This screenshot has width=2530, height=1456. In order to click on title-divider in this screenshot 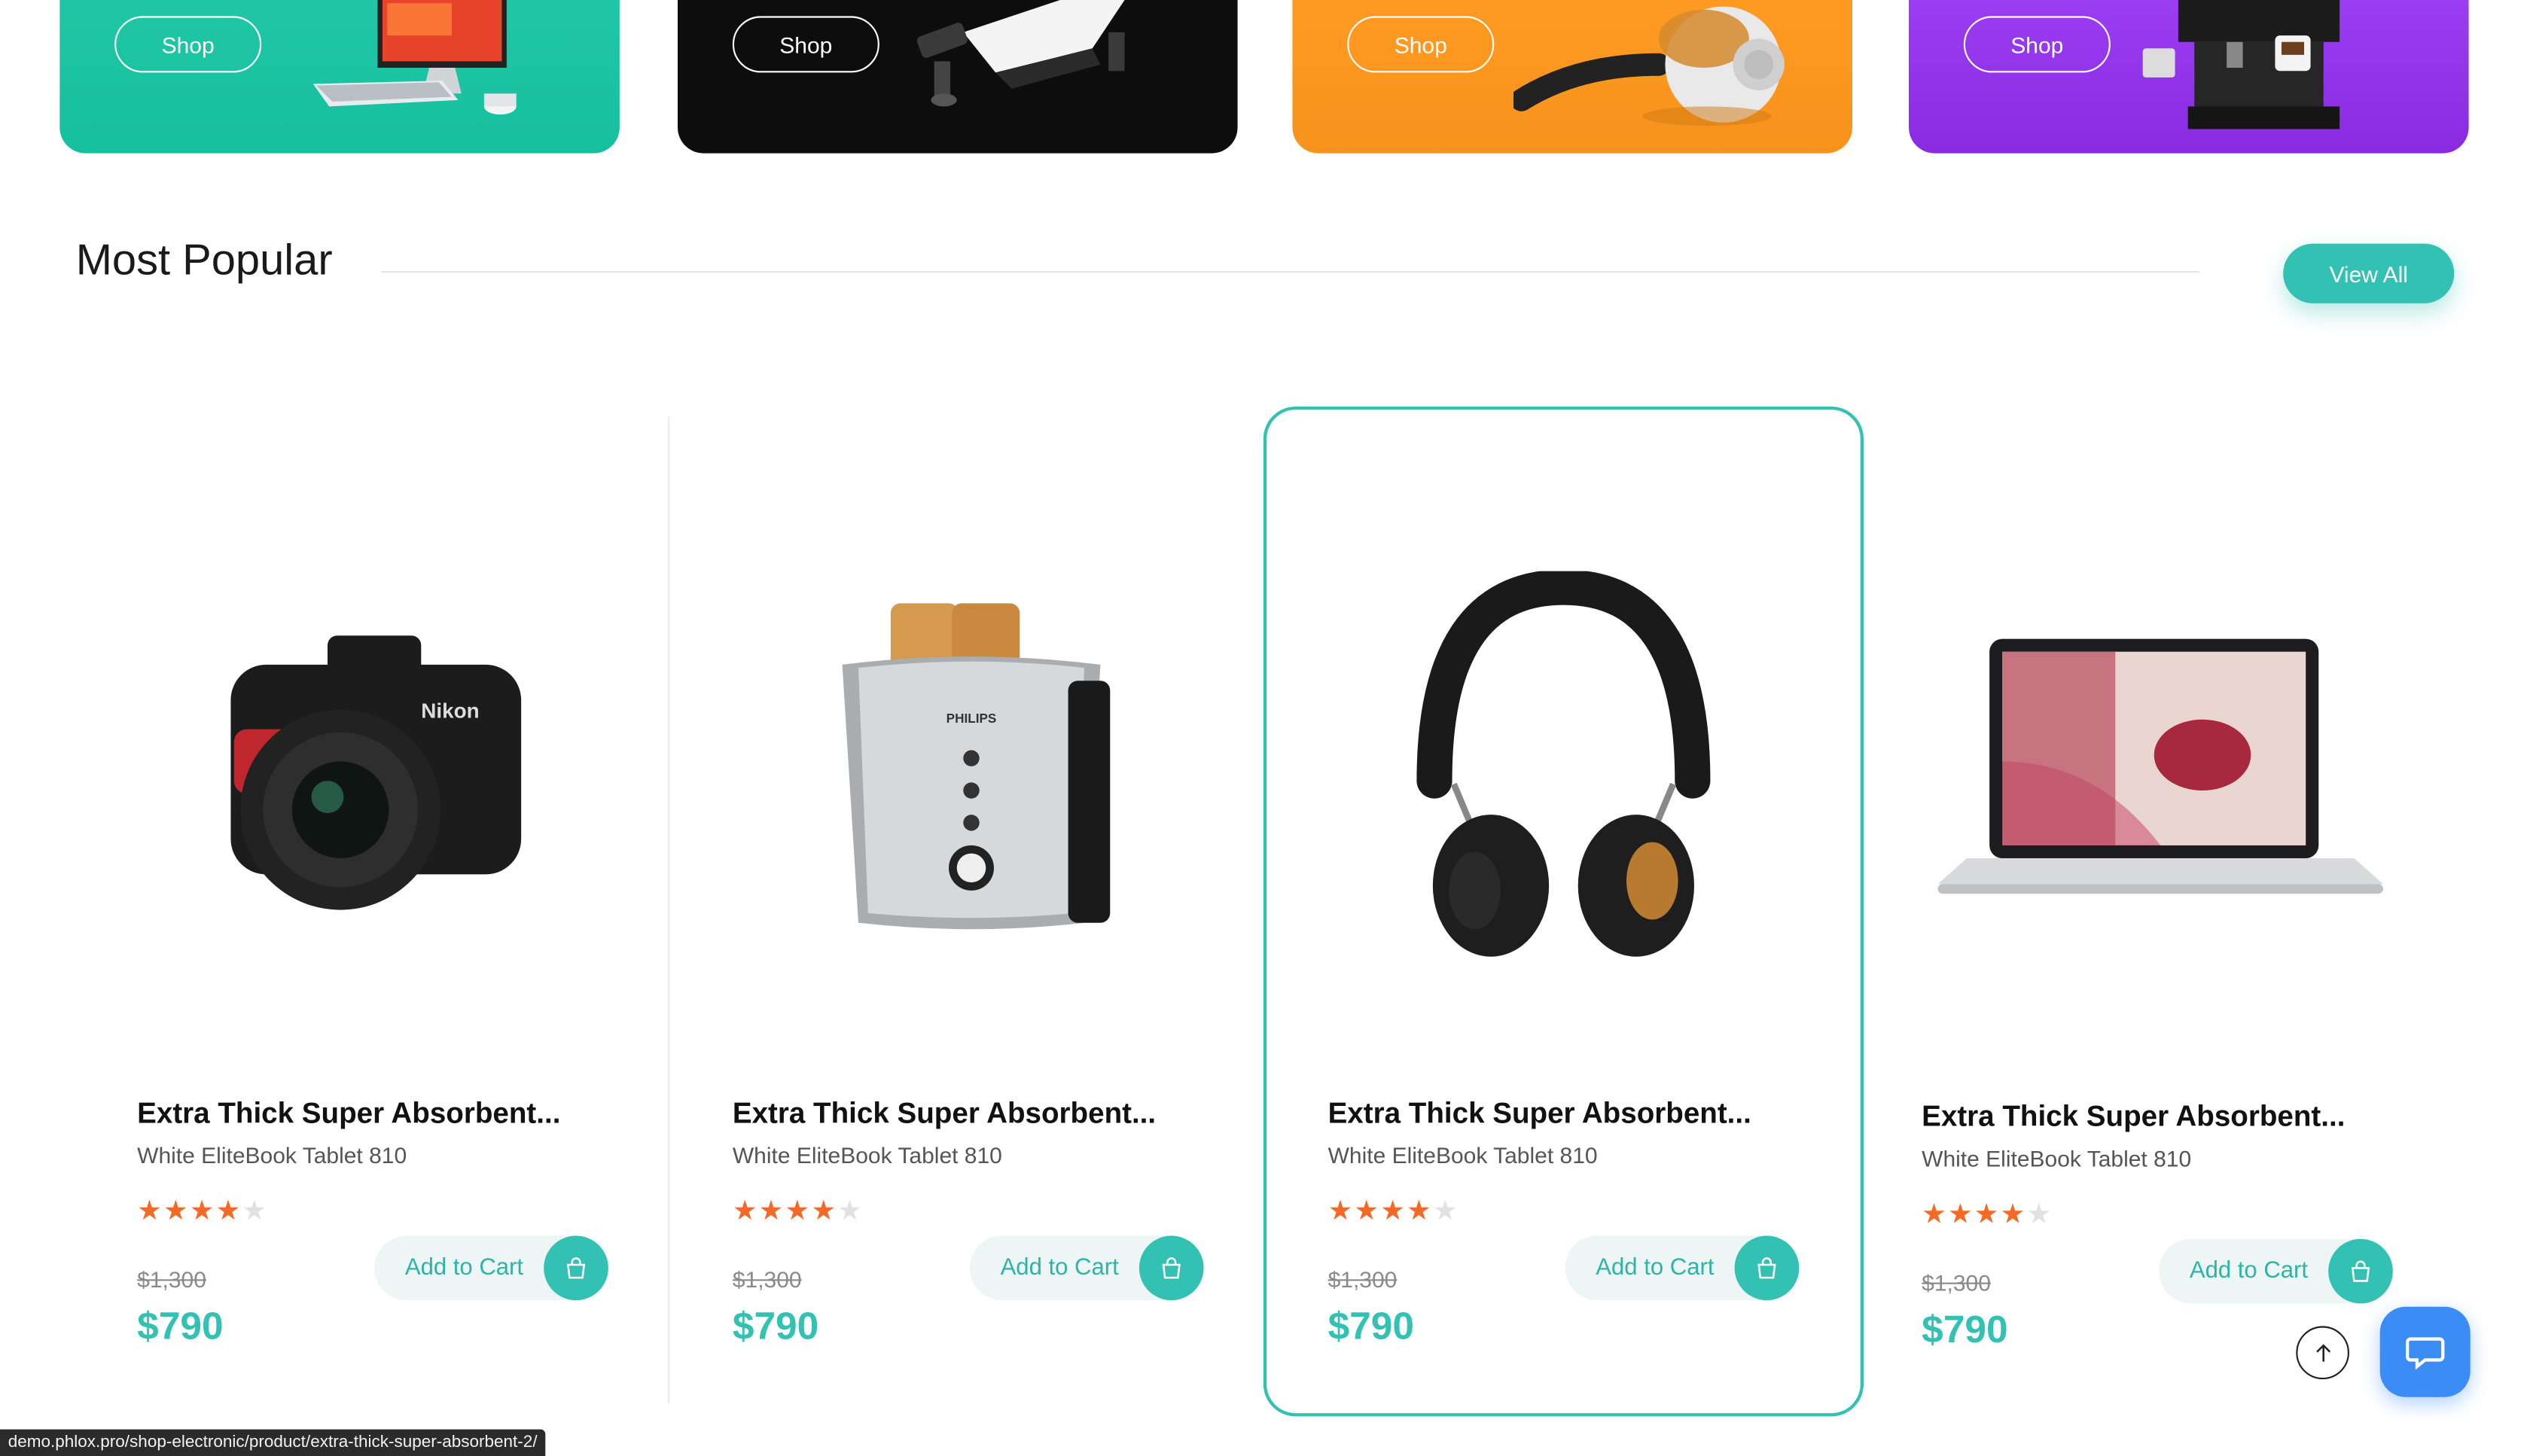, I will do `click(1289, 272)`.